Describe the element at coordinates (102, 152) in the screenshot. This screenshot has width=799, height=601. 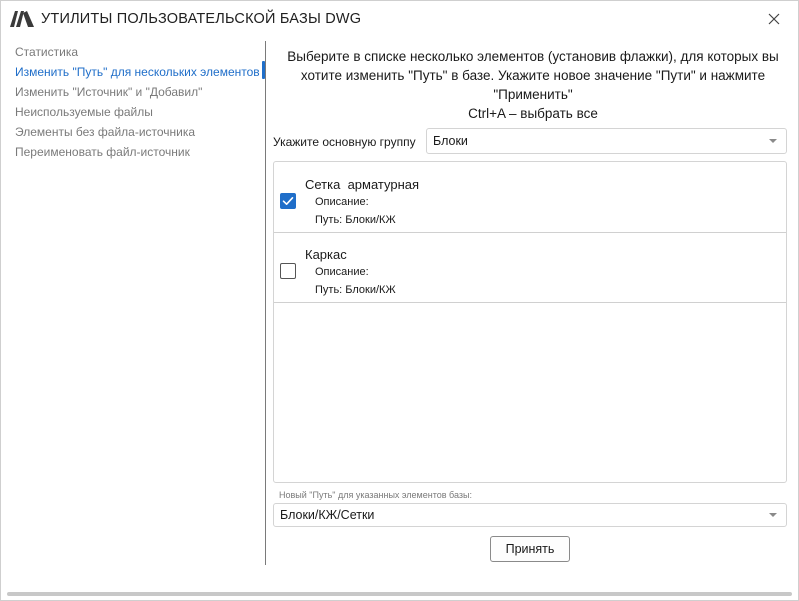
I see `sidebar-item-rename-source: Переименовать файл-источник` at that location.